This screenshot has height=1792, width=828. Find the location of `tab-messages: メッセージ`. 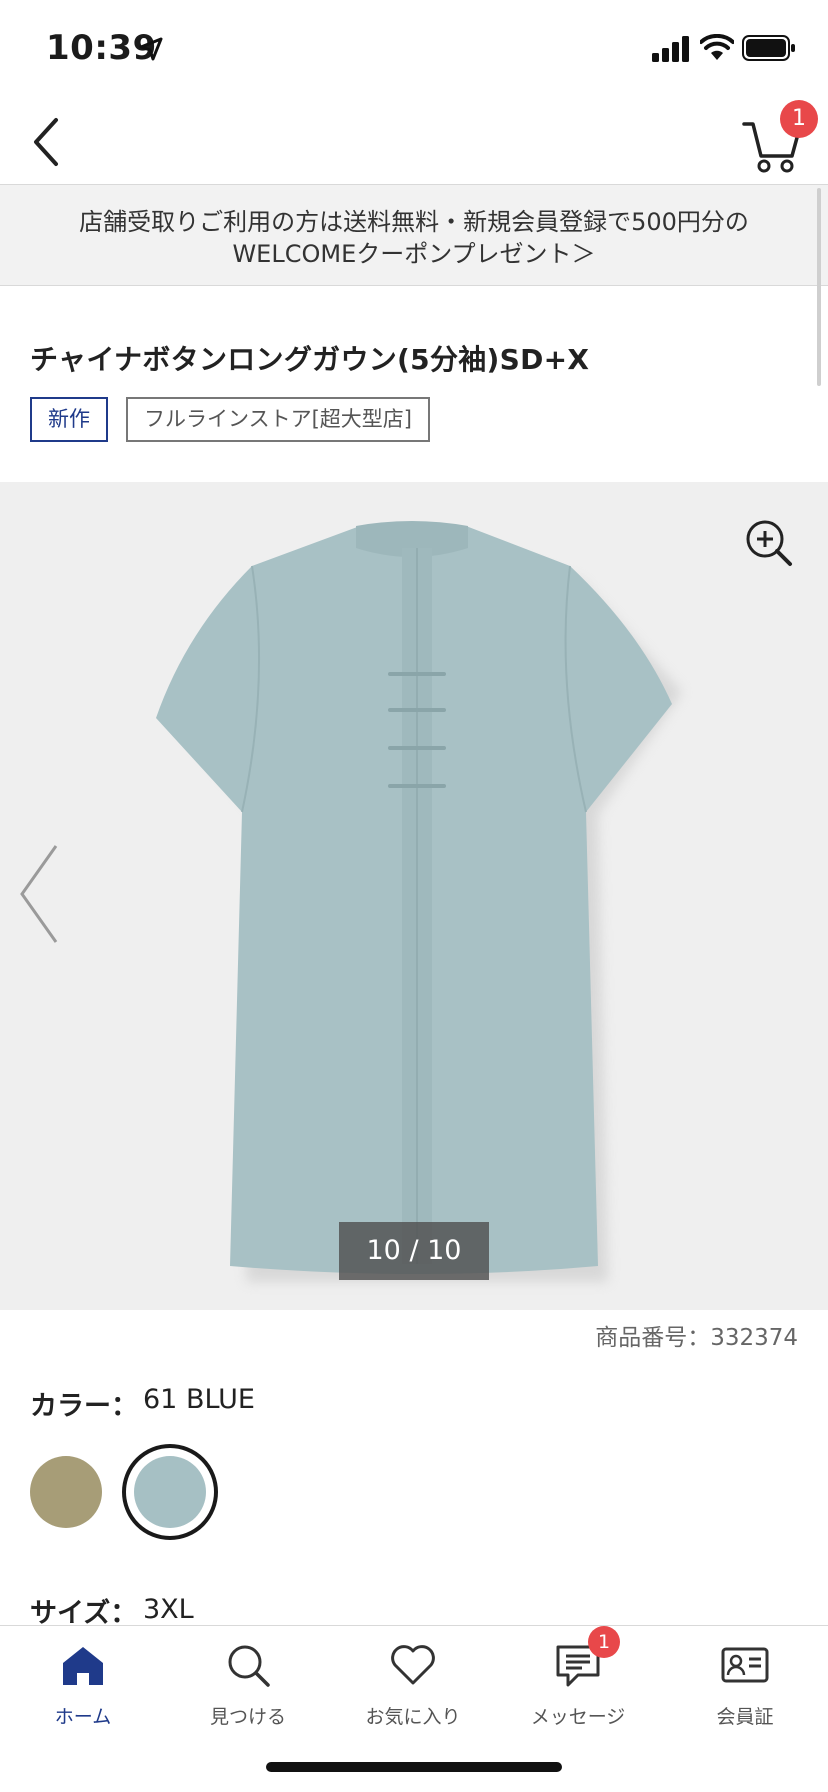

tab-messages: メッセージ is located at coordinates (578, 1686).